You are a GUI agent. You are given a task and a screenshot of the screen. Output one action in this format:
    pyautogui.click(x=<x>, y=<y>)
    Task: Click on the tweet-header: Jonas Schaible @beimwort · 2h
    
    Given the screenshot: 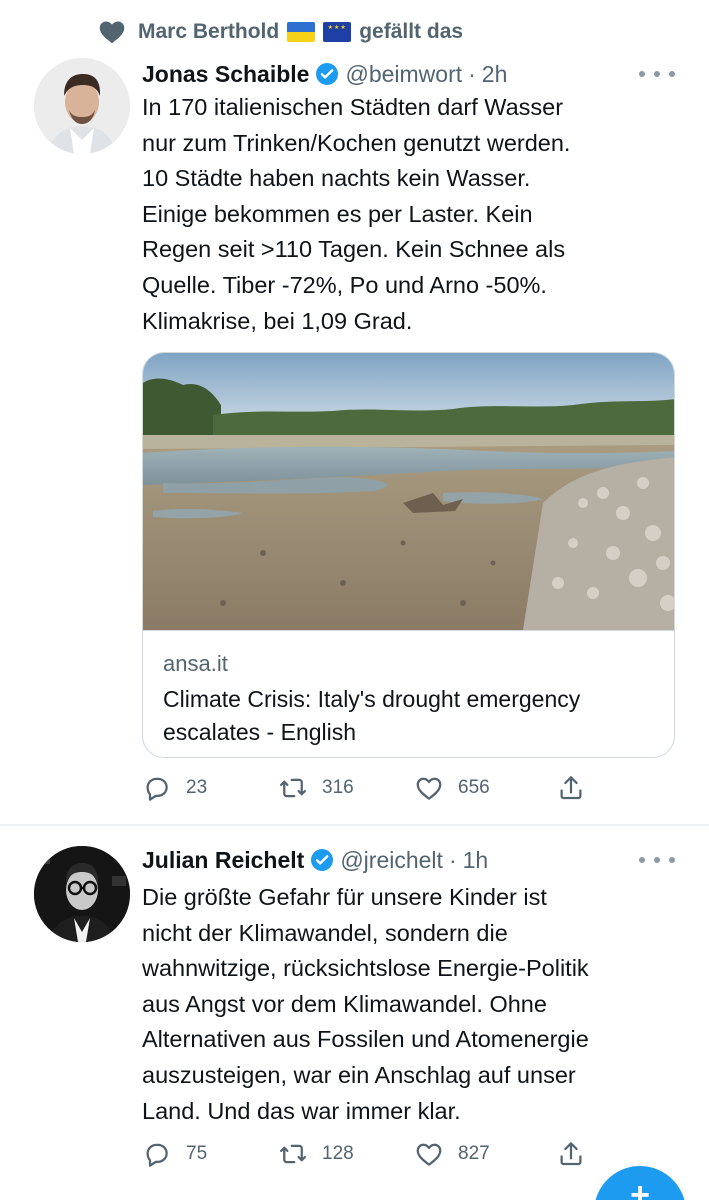 What is the action you would take?
    pyautogui.click(x=324, y=74)
    